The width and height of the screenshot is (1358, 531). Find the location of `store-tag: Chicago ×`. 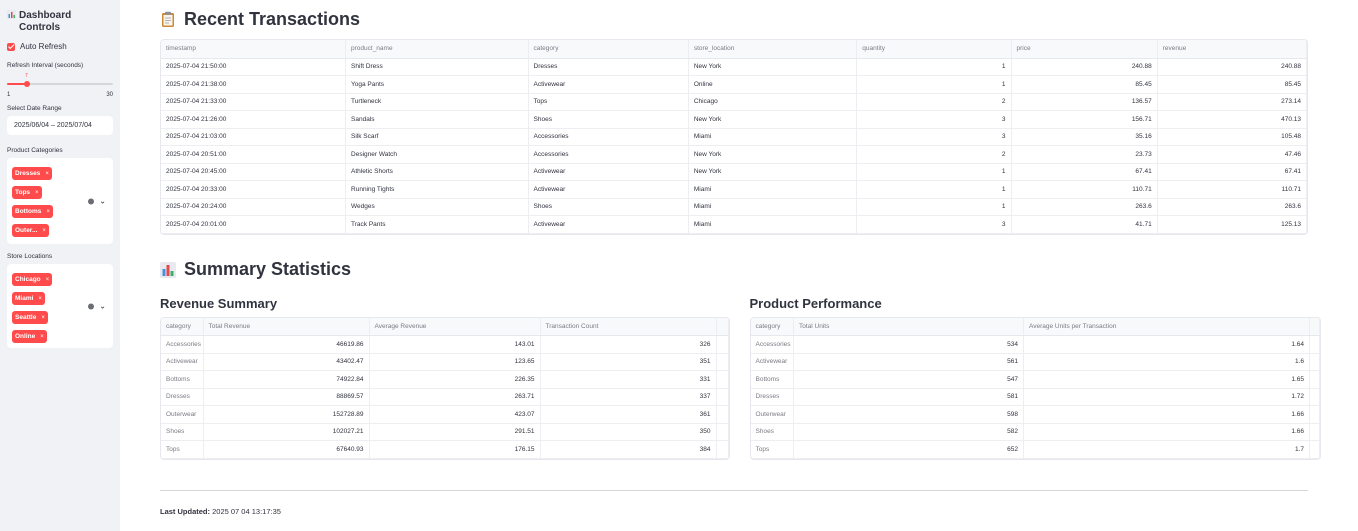

store-tag: Chicago × is located at coordinates (32, 279).